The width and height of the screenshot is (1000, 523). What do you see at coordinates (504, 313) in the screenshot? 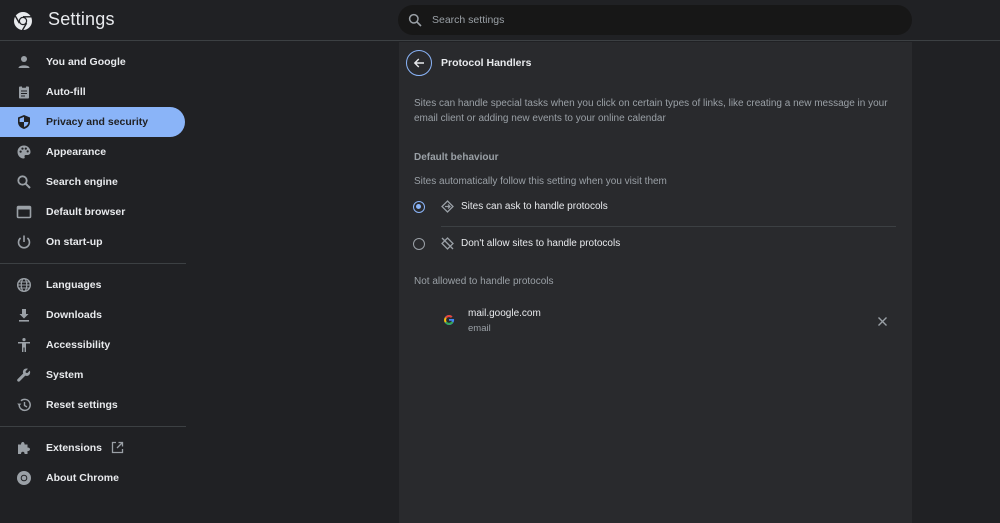
I see `site-name: mail.google.com` at bounding box center [504, 313].